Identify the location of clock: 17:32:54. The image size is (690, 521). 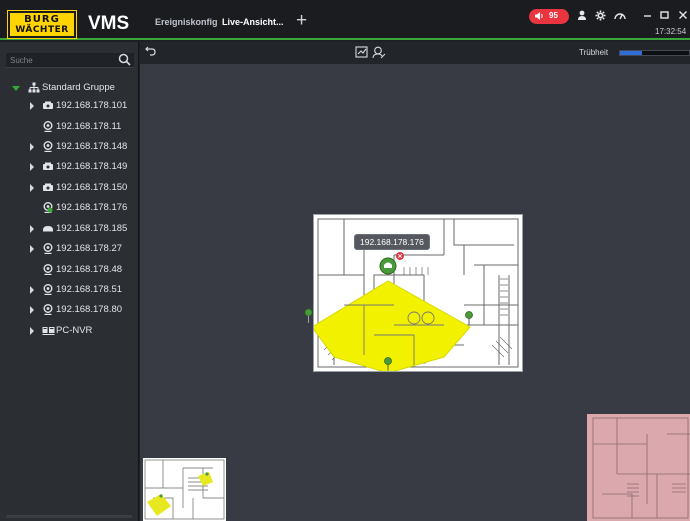
(671, 31).